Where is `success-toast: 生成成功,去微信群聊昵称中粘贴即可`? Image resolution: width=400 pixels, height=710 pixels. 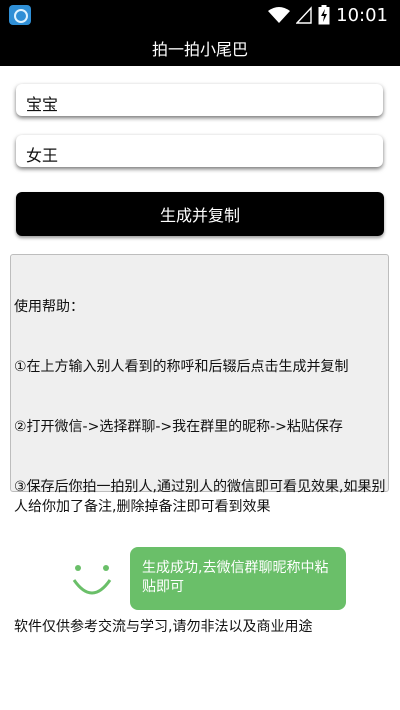
success-toast: 生成成功,去微信群聊昵称中粘贴即可 is located at coordinates (238, 578).